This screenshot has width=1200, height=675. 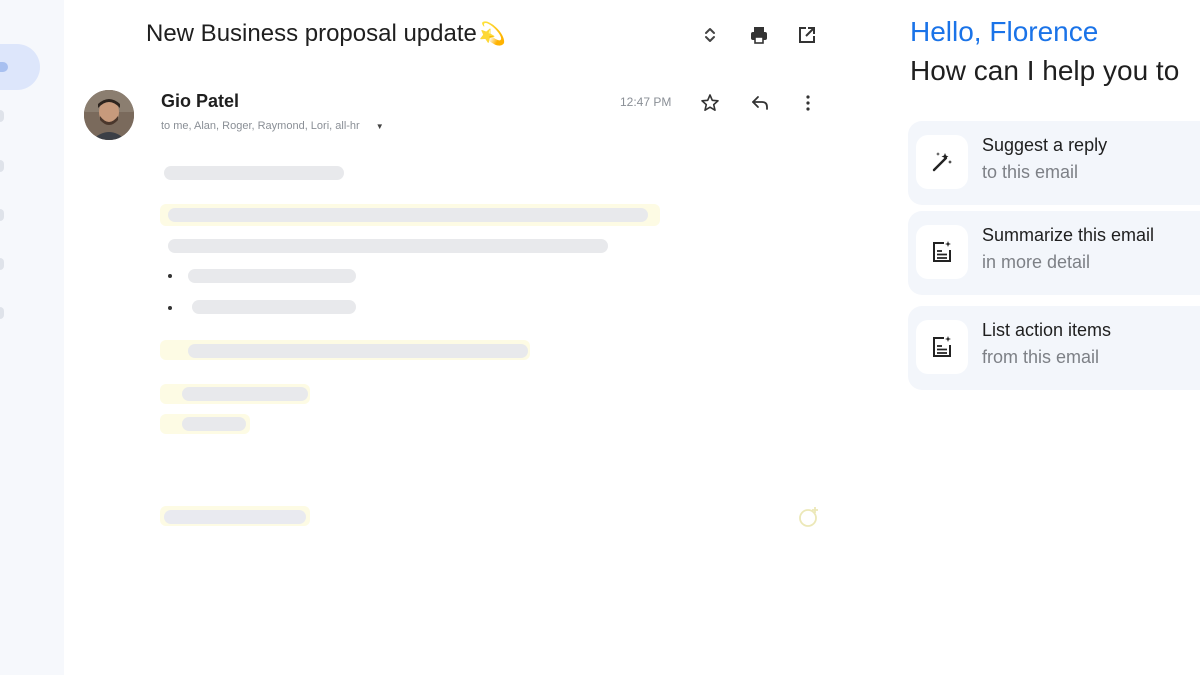 I want to click on unfold-icon, so click(x=710, y=35).